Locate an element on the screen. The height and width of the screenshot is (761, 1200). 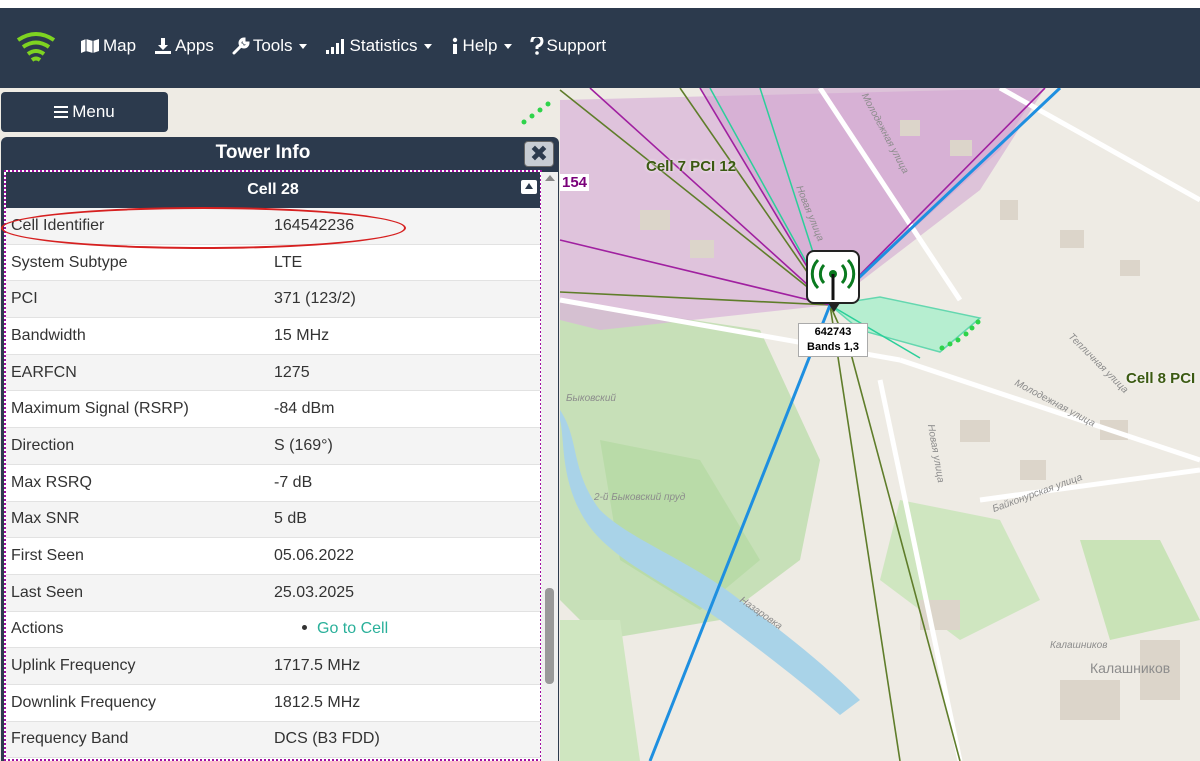
row-value: 15 MHz is located at coordinates (302, 335).